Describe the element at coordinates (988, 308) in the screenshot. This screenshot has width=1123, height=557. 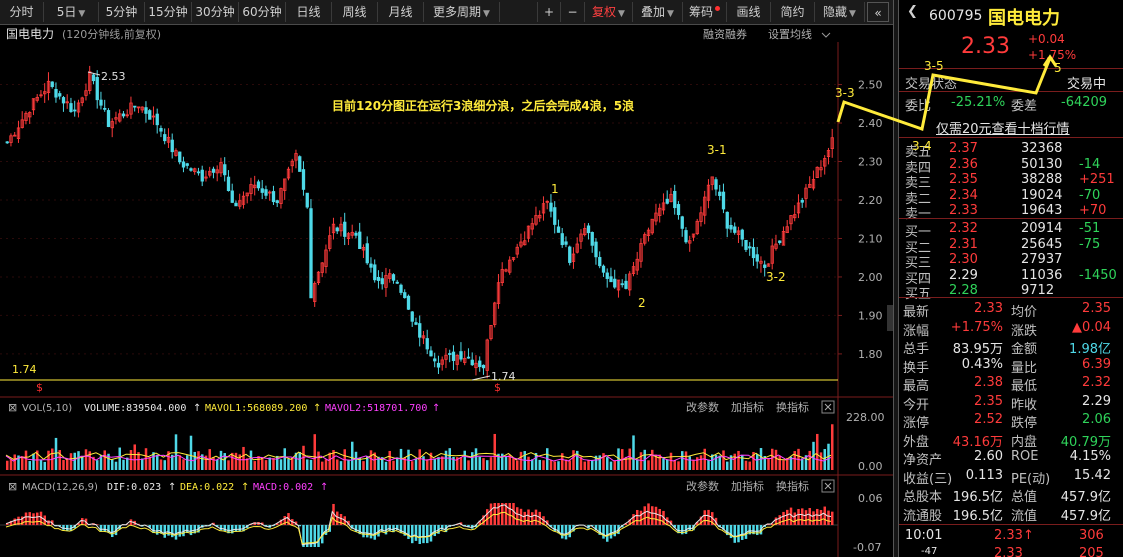
I see `stat-value: 2.33` at that location.